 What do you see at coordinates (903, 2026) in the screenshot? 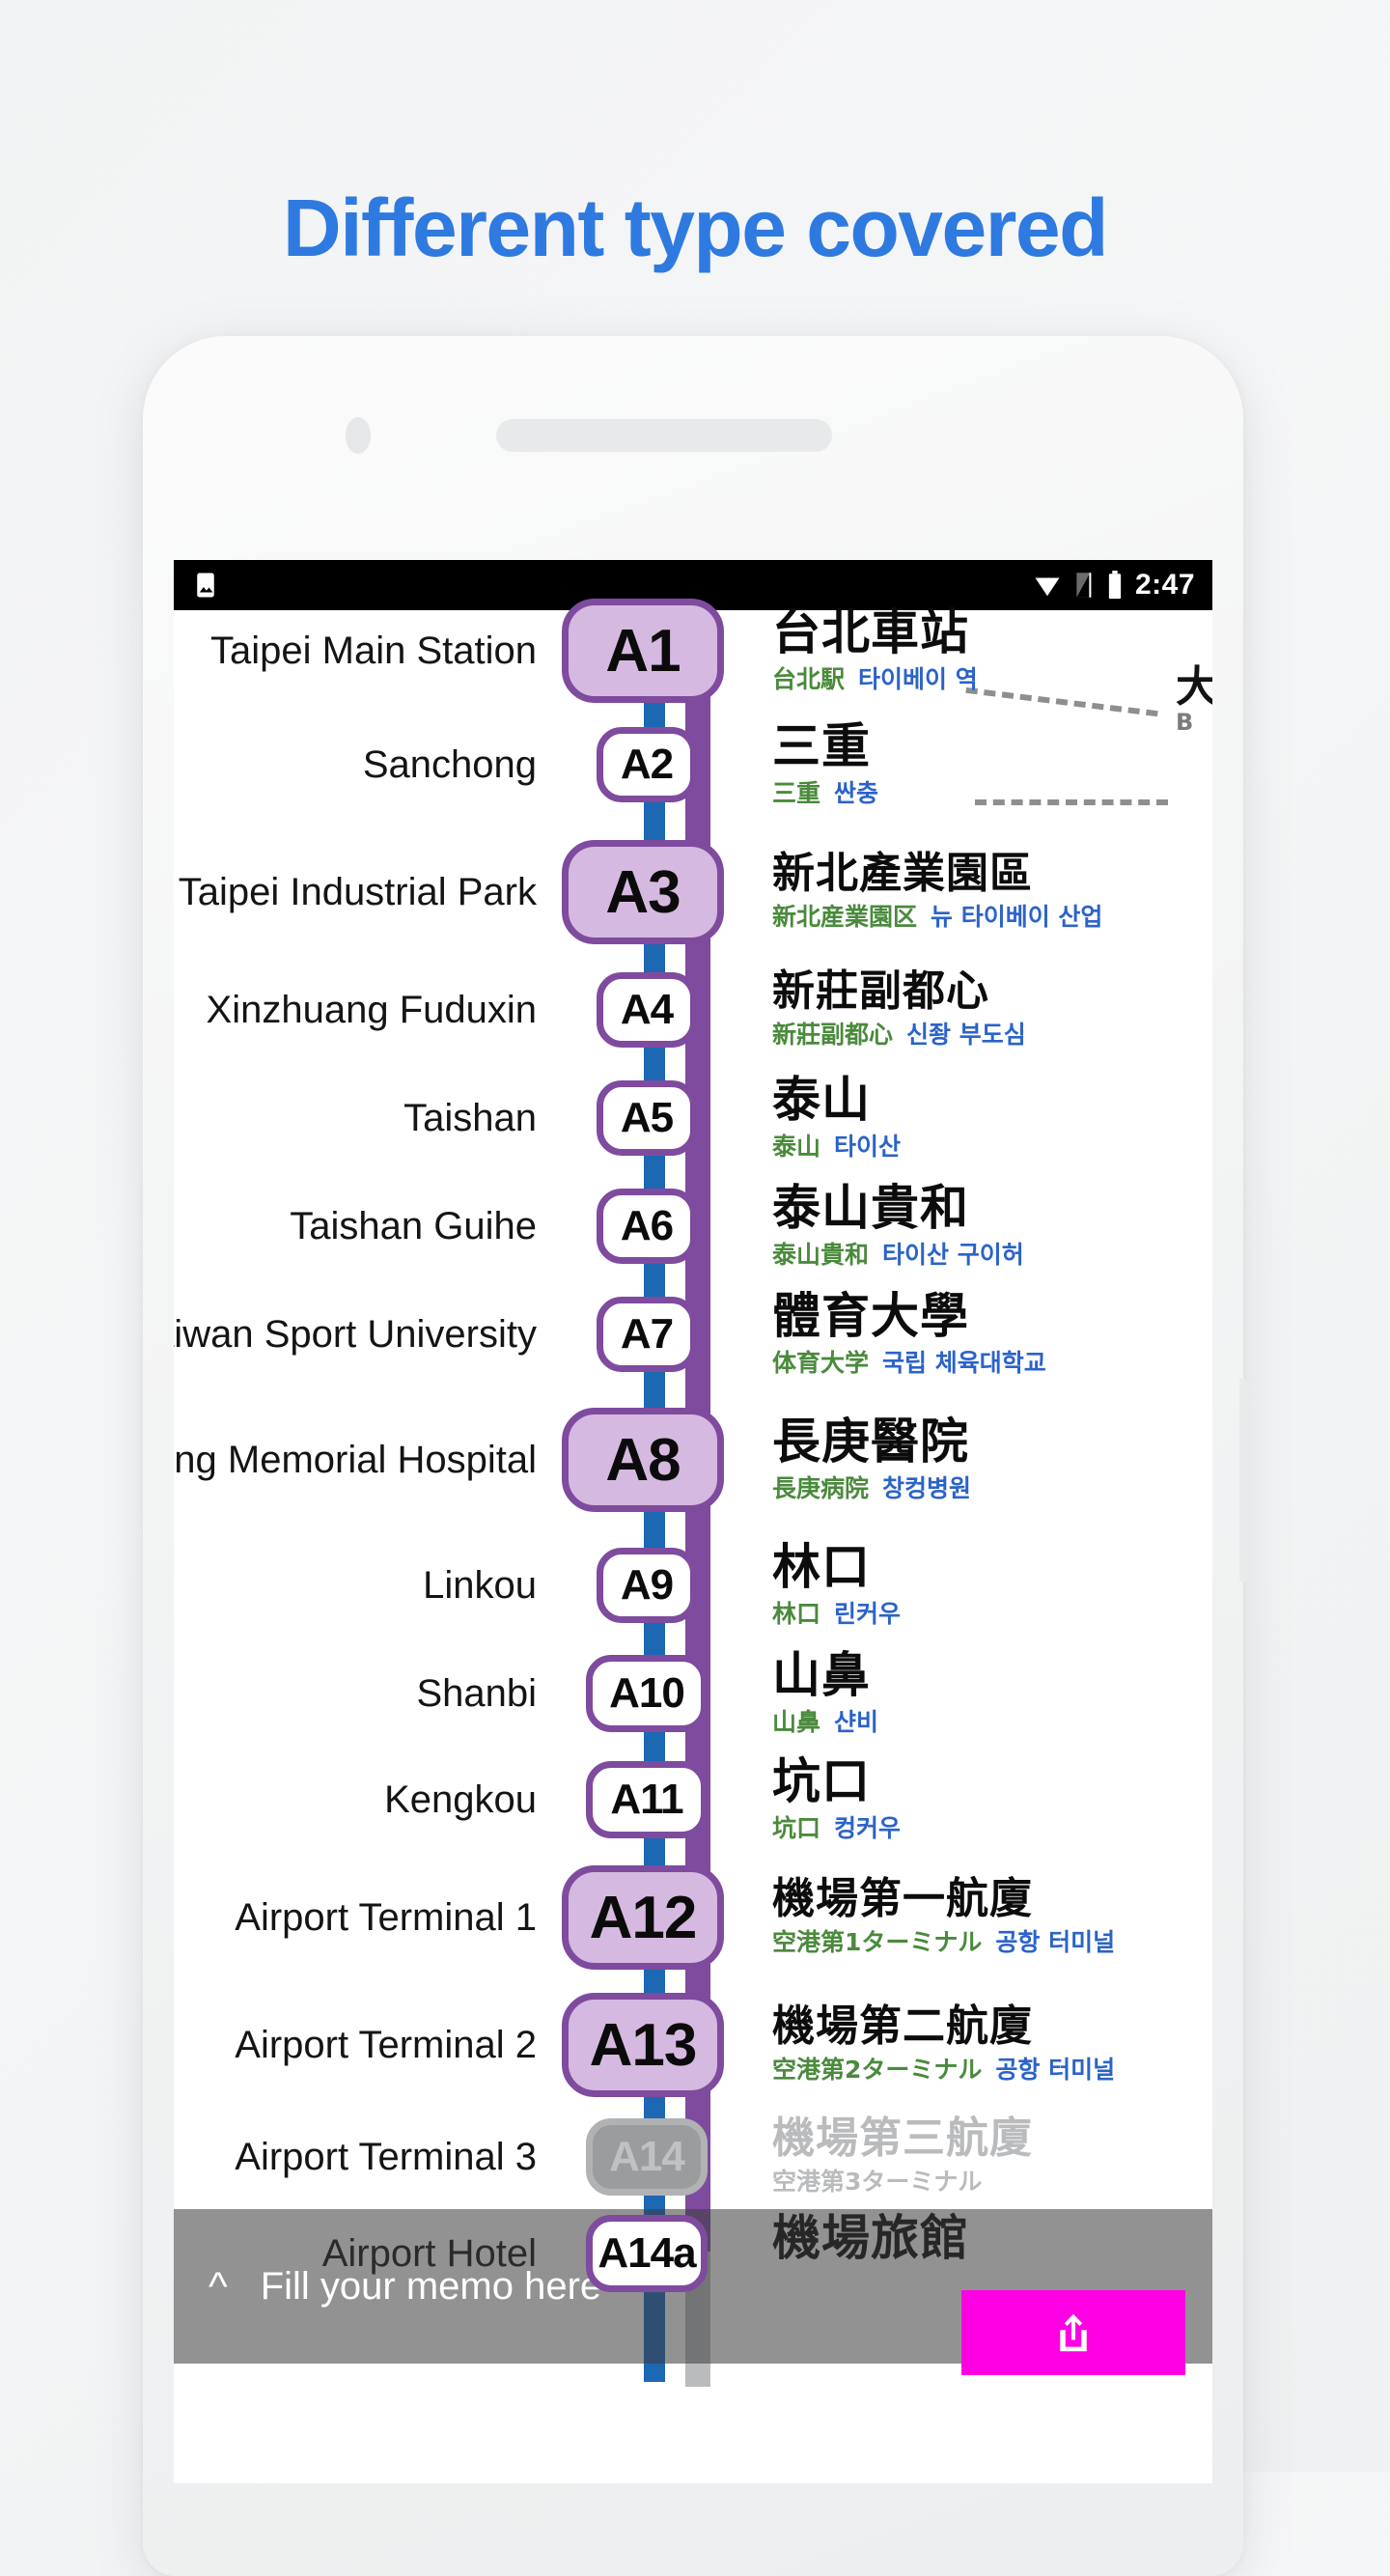
I see `station-name-zh: 機場第二航廈` at bounding box center [903, 2026].